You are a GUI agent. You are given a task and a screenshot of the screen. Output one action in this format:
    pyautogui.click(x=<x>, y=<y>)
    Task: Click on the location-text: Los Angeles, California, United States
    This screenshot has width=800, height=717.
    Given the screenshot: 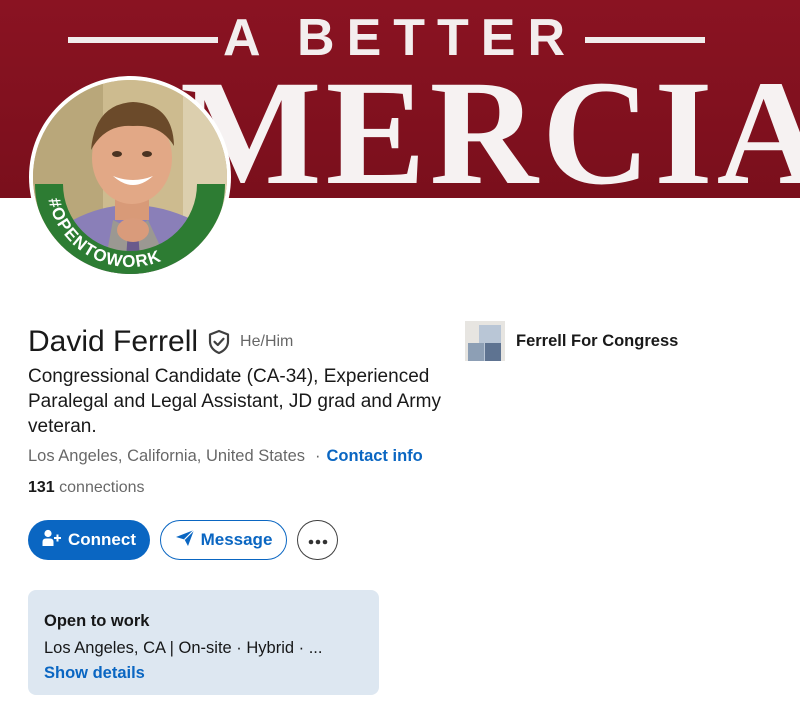 What is the action you would take?
    pyautogui.click(x=166, y=456)
    